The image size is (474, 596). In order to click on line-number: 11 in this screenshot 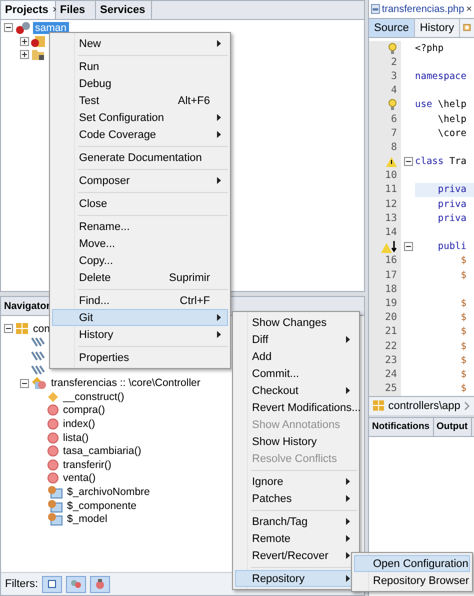, I will do `click(390, 190)`.